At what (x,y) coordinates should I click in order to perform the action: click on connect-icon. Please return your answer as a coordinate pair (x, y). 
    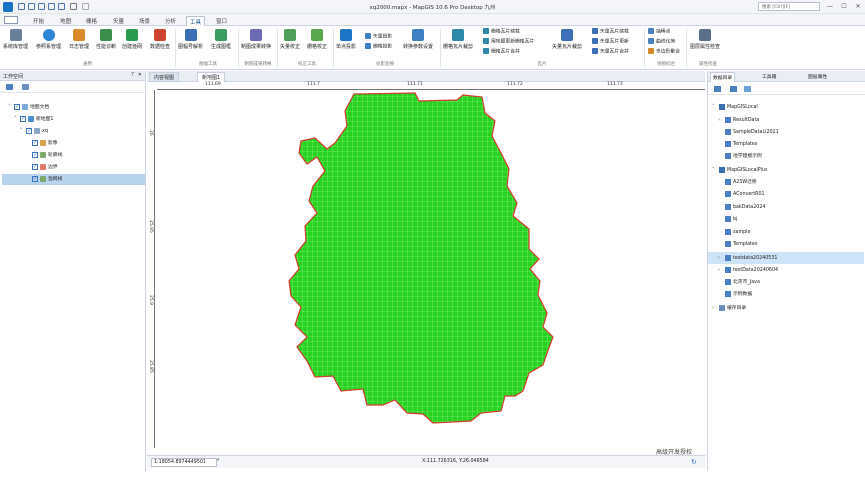
    Looking at the image, I should click on (717, 89).